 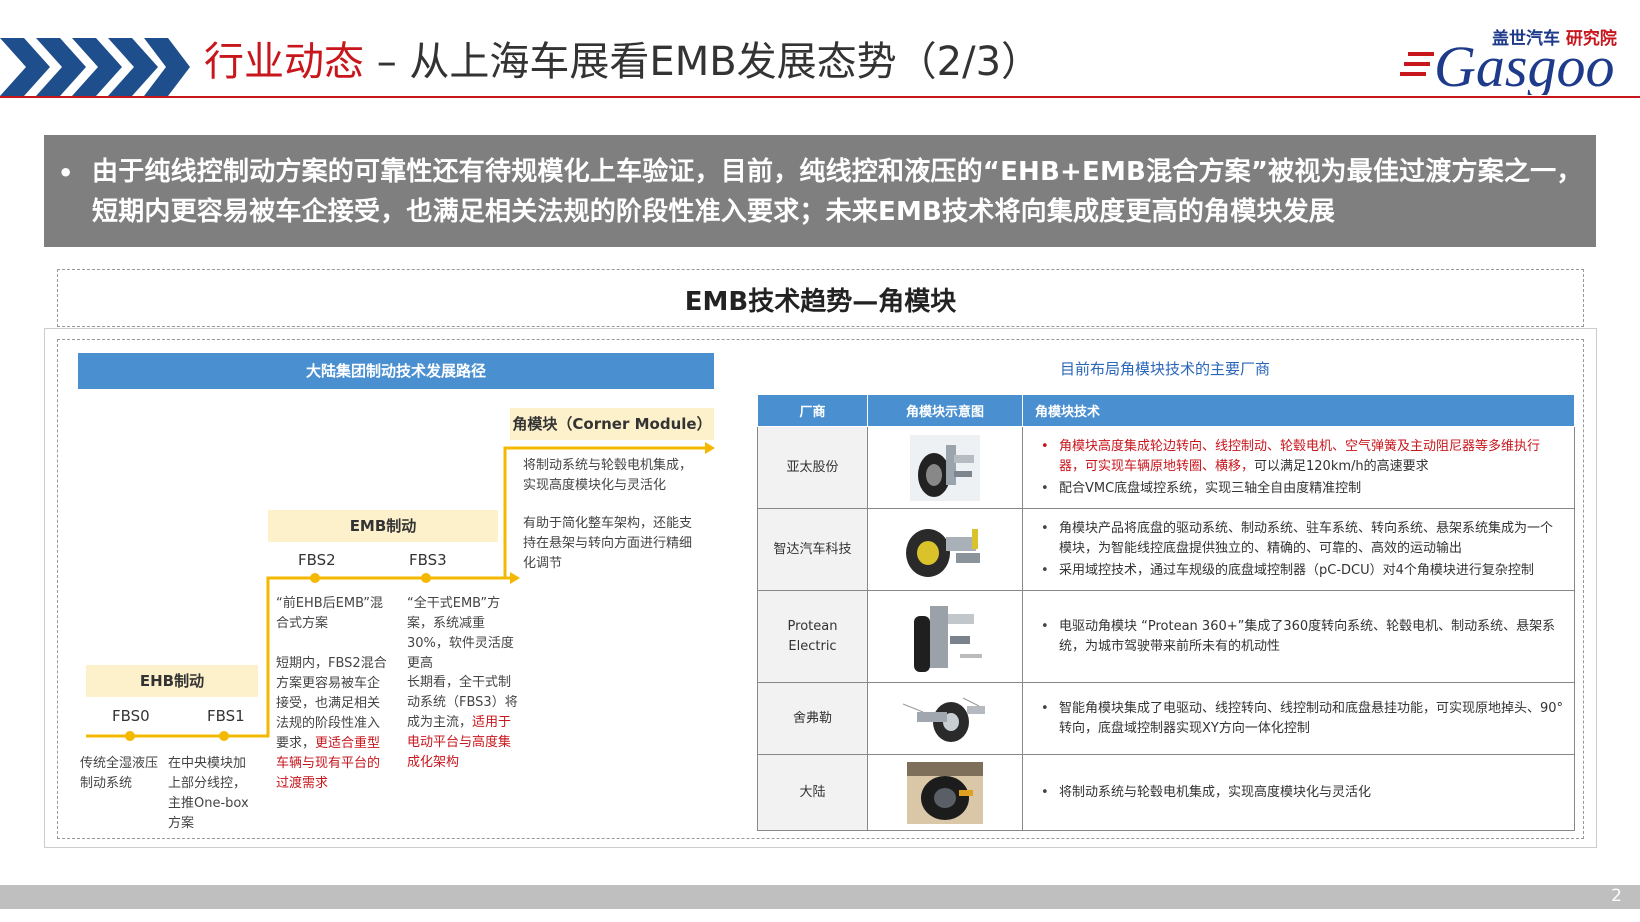 What do you see at coordinates (1341, 466) in the screenshot?
I see `tech-bullet-tail: 可以满足120km/h的高速要求` at bounding box center [1341, 466].